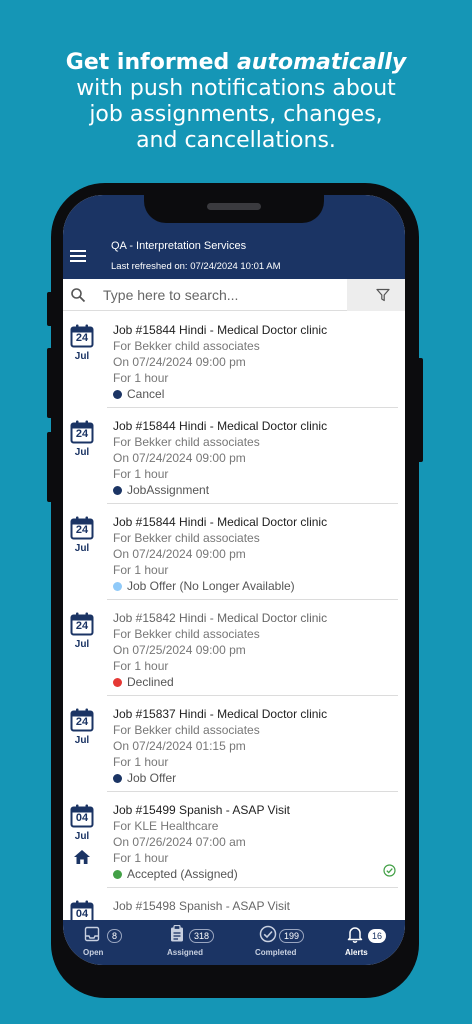 Image resolution: width=472 pixels, height=1024 pixels. Describe the element at coordinates (115, 936) in the screenshot. I see `open-count-badge: 8` at that location.